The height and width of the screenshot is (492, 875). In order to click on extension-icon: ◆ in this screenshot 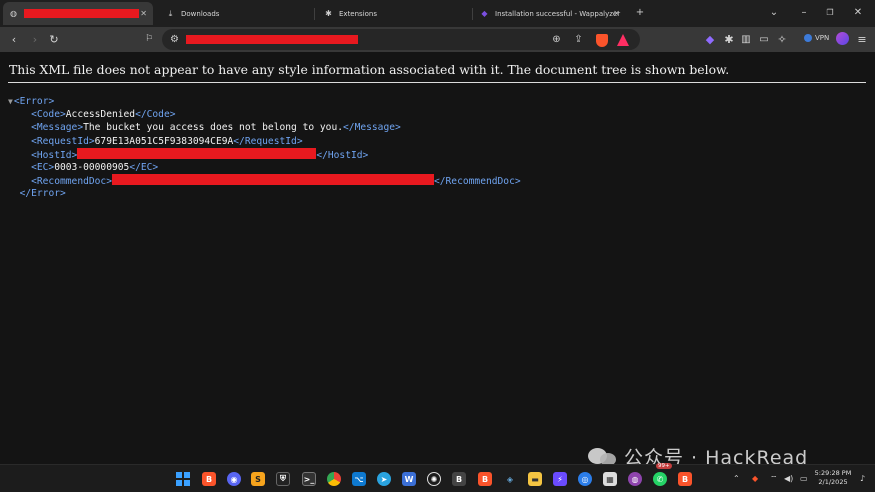, I will do `click(710, 39)`.